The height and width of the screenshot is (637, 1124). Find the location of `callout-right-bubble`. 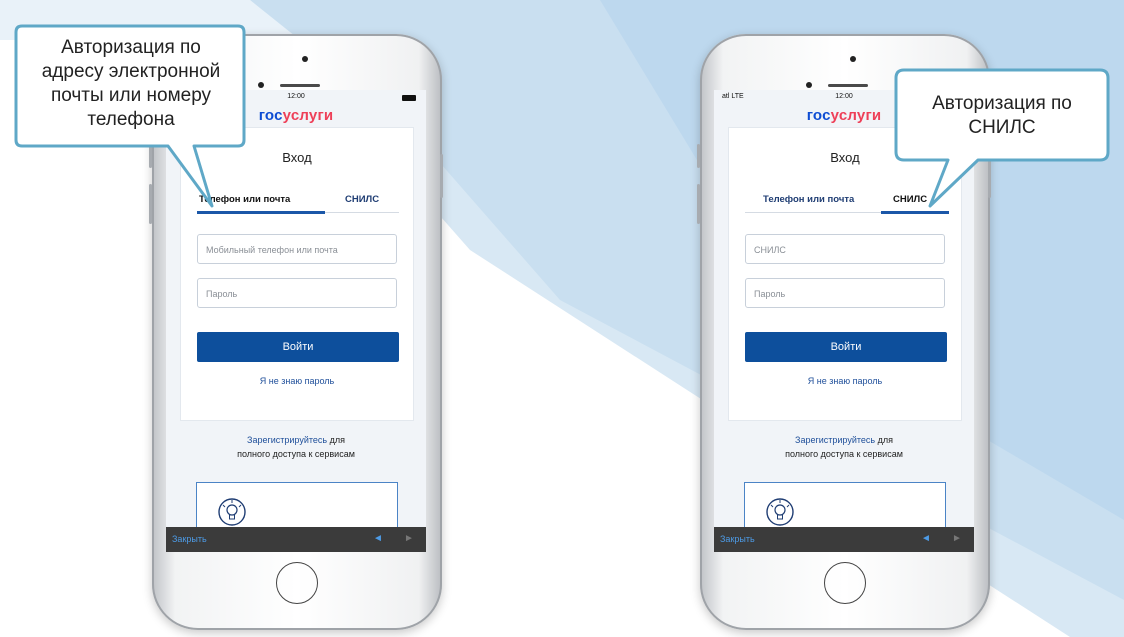

callout-right-bubble is located at coordinates (1002, 138).